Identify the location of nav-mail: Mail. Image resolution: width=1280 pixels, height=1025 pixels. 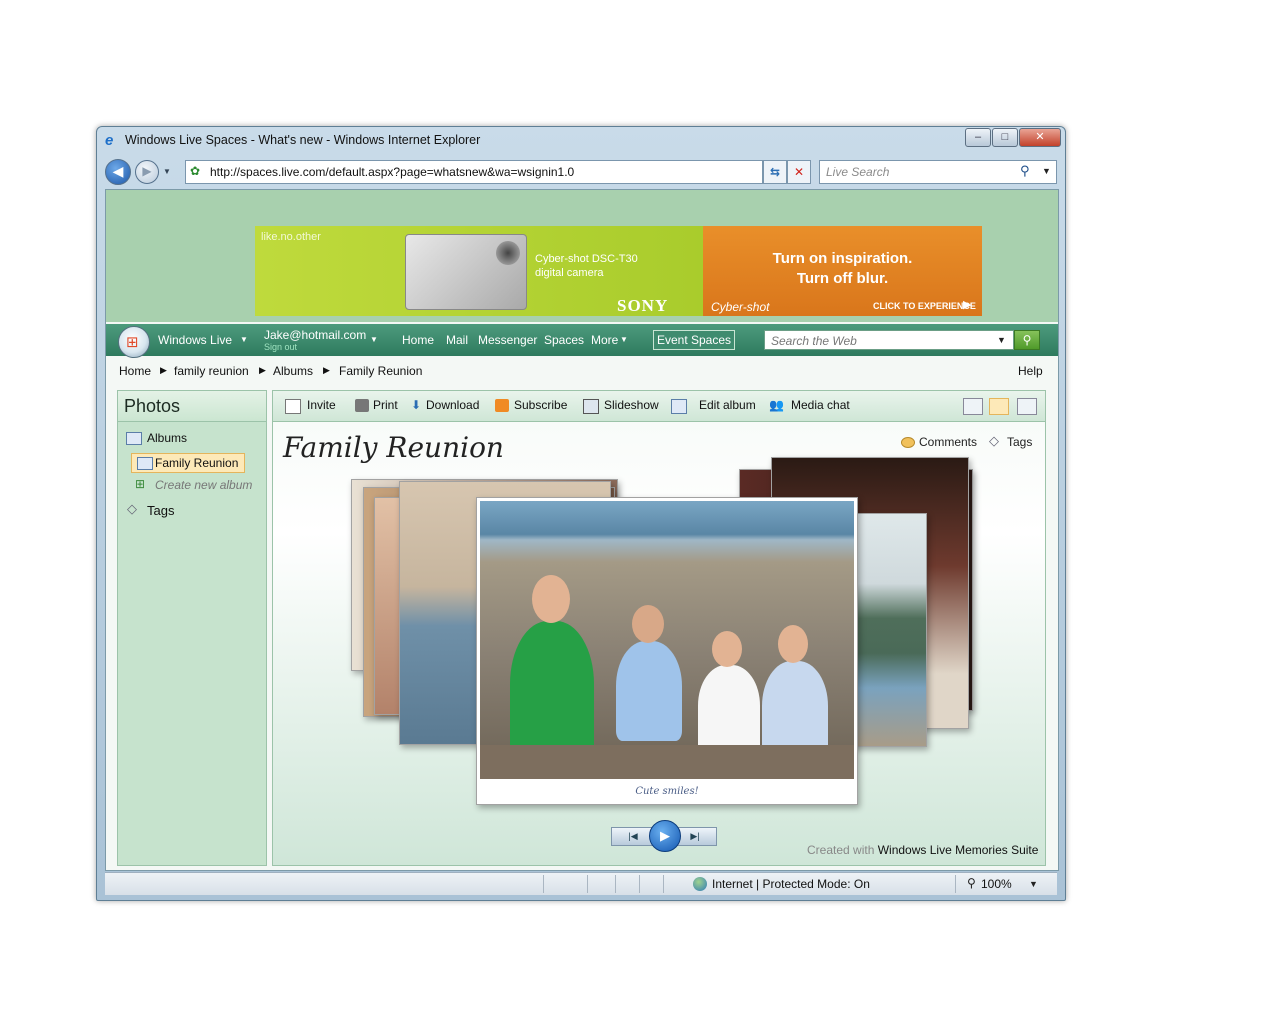
(457, 340).